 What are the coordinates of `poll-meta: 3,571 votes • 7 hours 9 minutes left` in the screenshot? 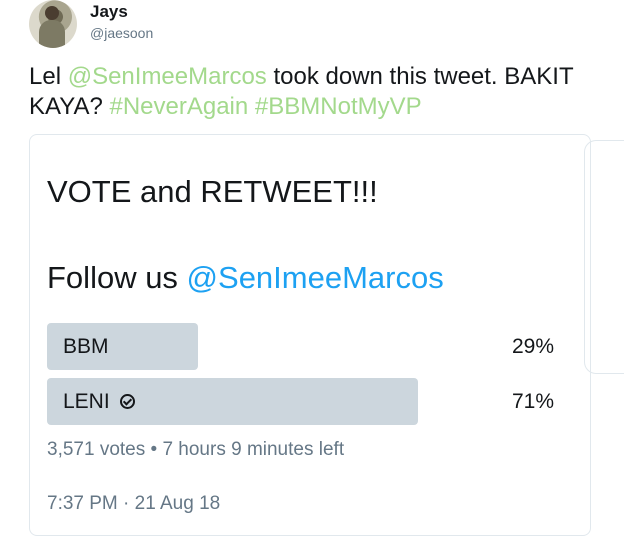 It's located at (196, 449).